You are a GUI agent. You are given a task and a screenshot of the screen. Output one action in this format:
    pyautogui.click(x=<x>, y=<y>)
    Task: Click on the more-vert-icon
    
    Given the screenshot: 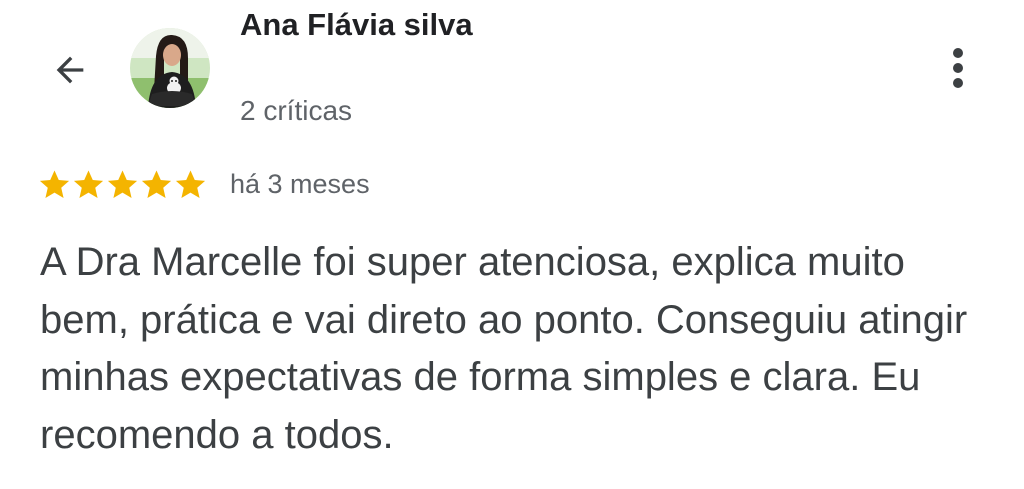 What is the action you would take?
    pyautogui.click(x=958, y=68)
    